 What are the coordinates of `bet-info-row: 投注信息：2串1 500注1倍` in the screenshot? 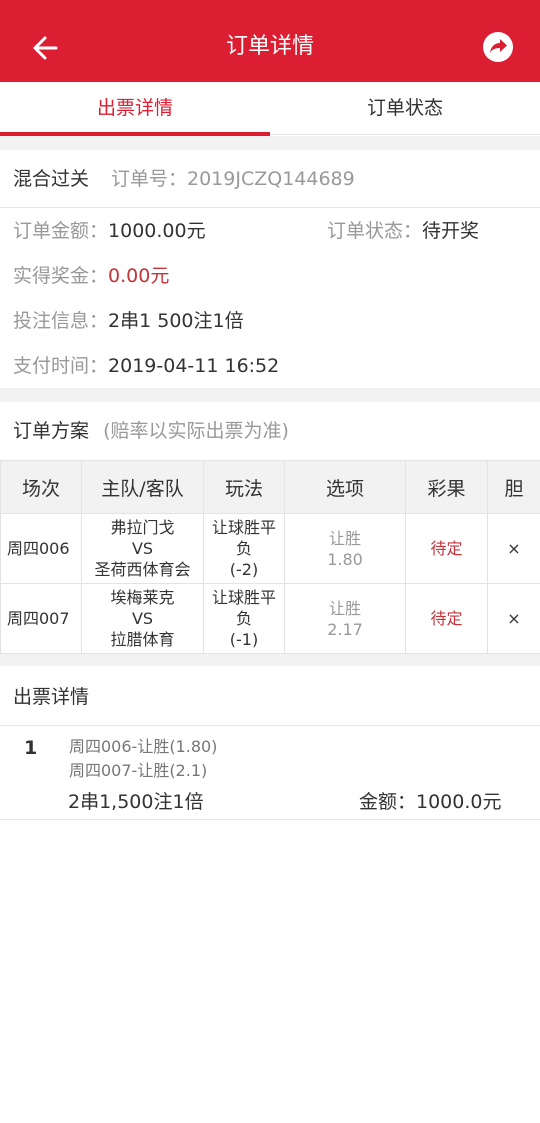 It's located at (128, 321).